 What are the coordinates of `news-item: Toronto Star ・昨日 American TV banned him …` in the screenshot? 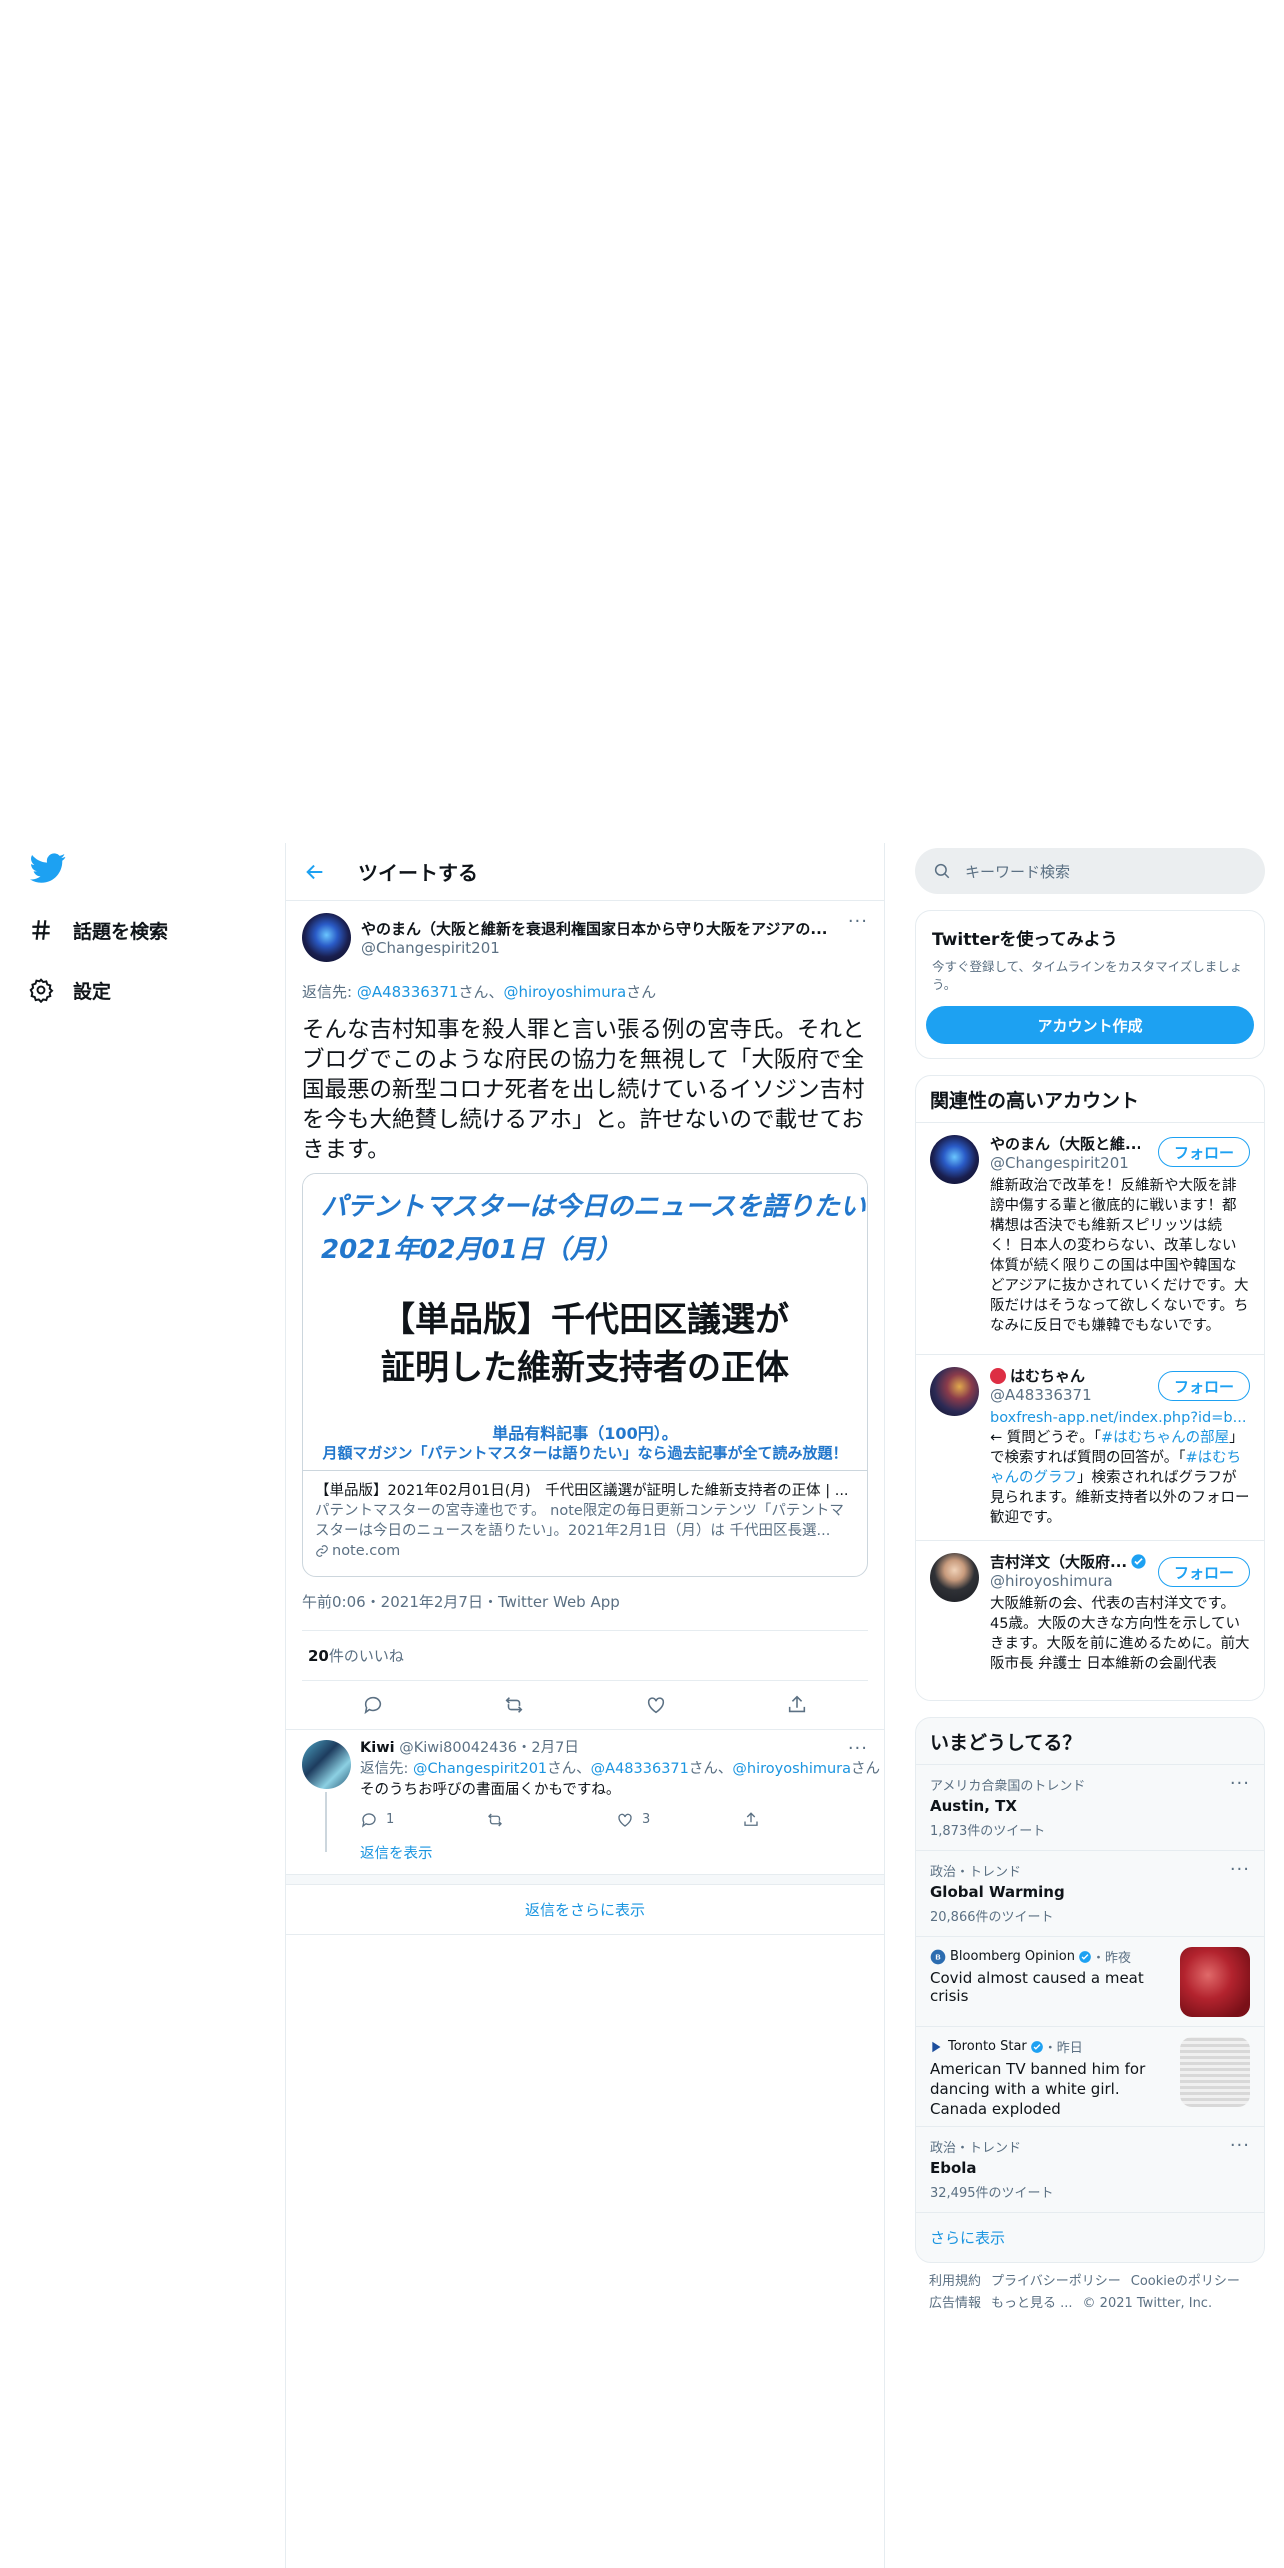 It's located at (1090, 2076).